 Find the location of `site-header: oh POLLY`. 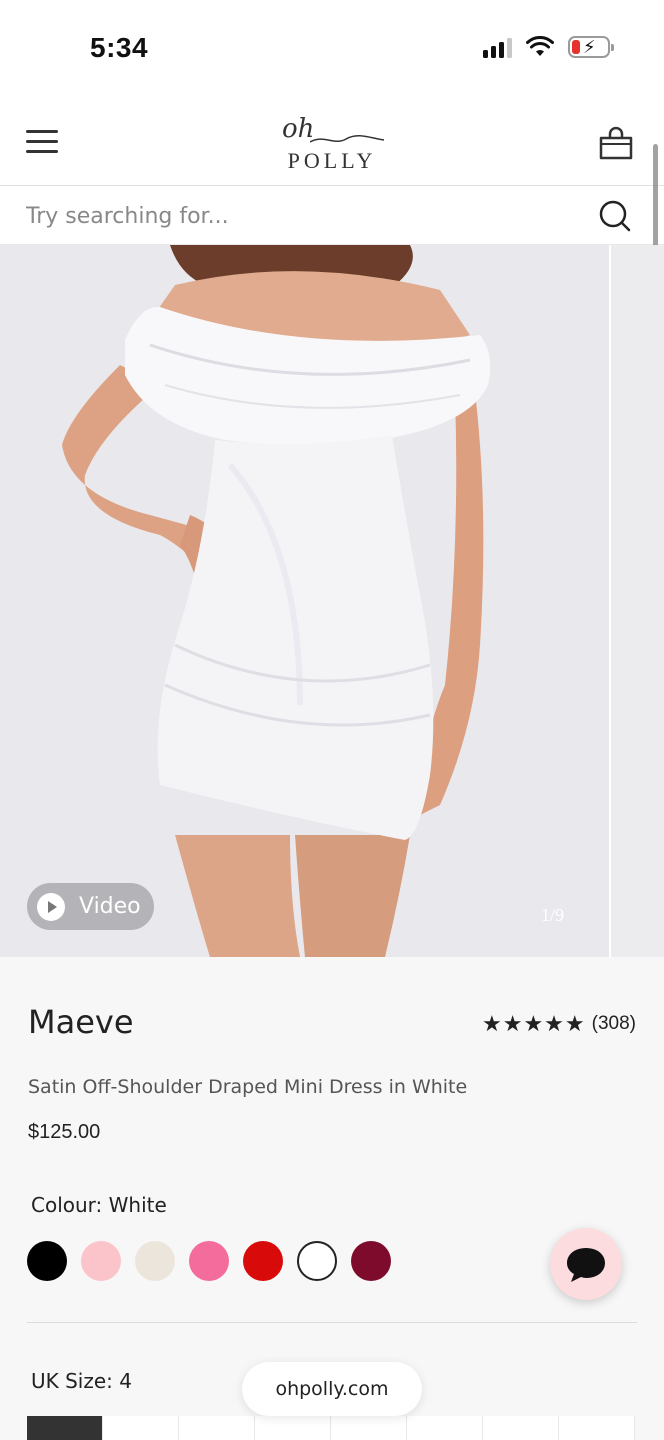

site-header: oh POLLY is located at coordinates (332, 143).